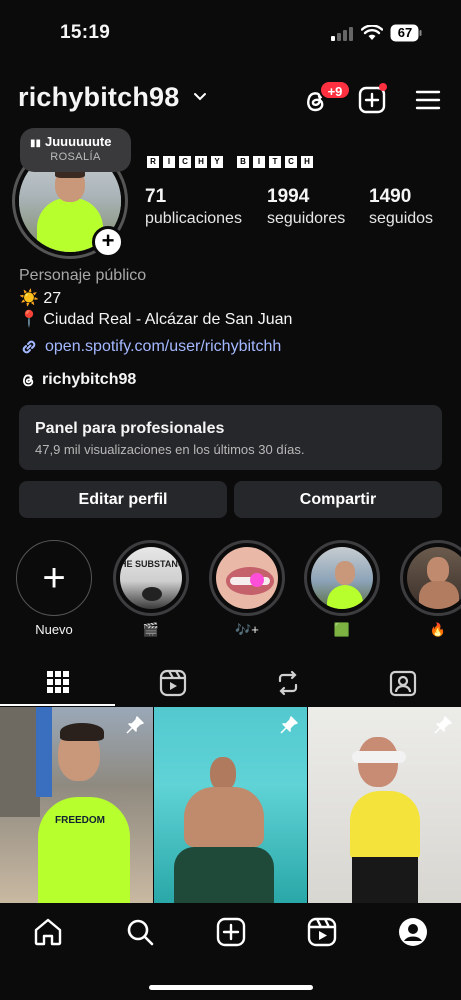 The width and height of the screenshot is (461, 1000). What do you see at coordinates (76, 805) in the screenshot?
I see `post-thumbnail: FREEDOM` at bounding box center [76, 805].